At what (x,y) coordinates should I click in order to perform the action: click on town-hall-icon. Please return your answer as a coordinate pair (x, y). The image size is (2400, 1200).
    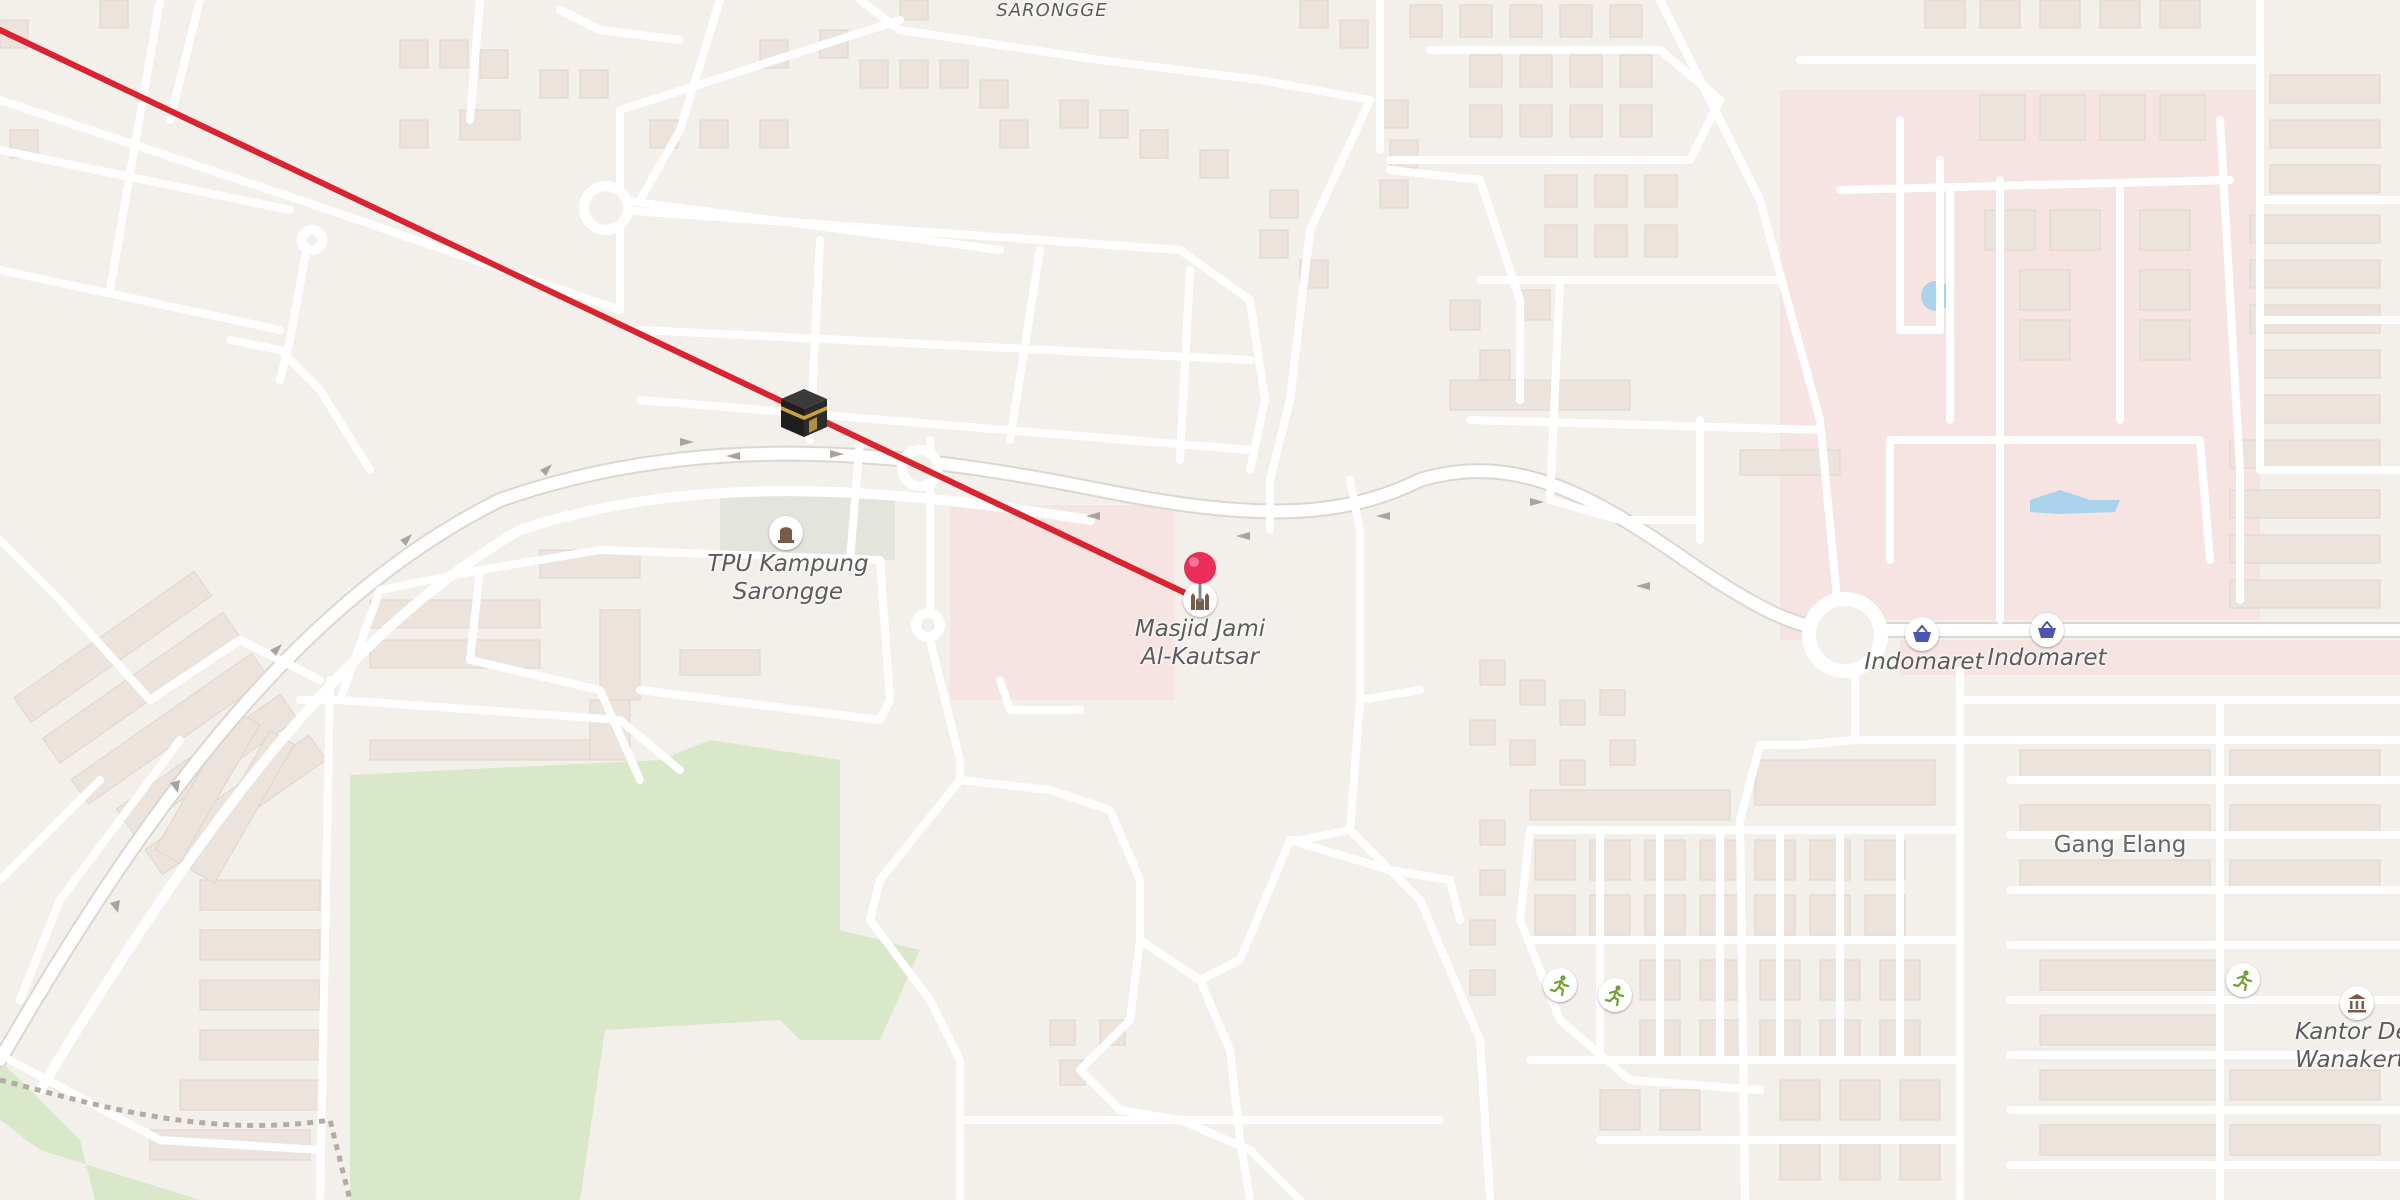
    Looking at the image, I should click on (2357, 1003).